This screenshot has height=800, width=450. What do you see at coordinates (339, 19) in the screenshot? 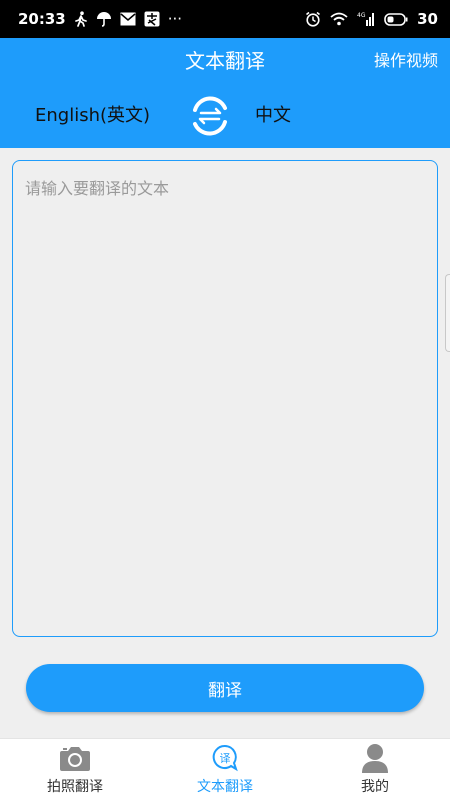
I see `wifi-icon` at bounding box center [339, 19].